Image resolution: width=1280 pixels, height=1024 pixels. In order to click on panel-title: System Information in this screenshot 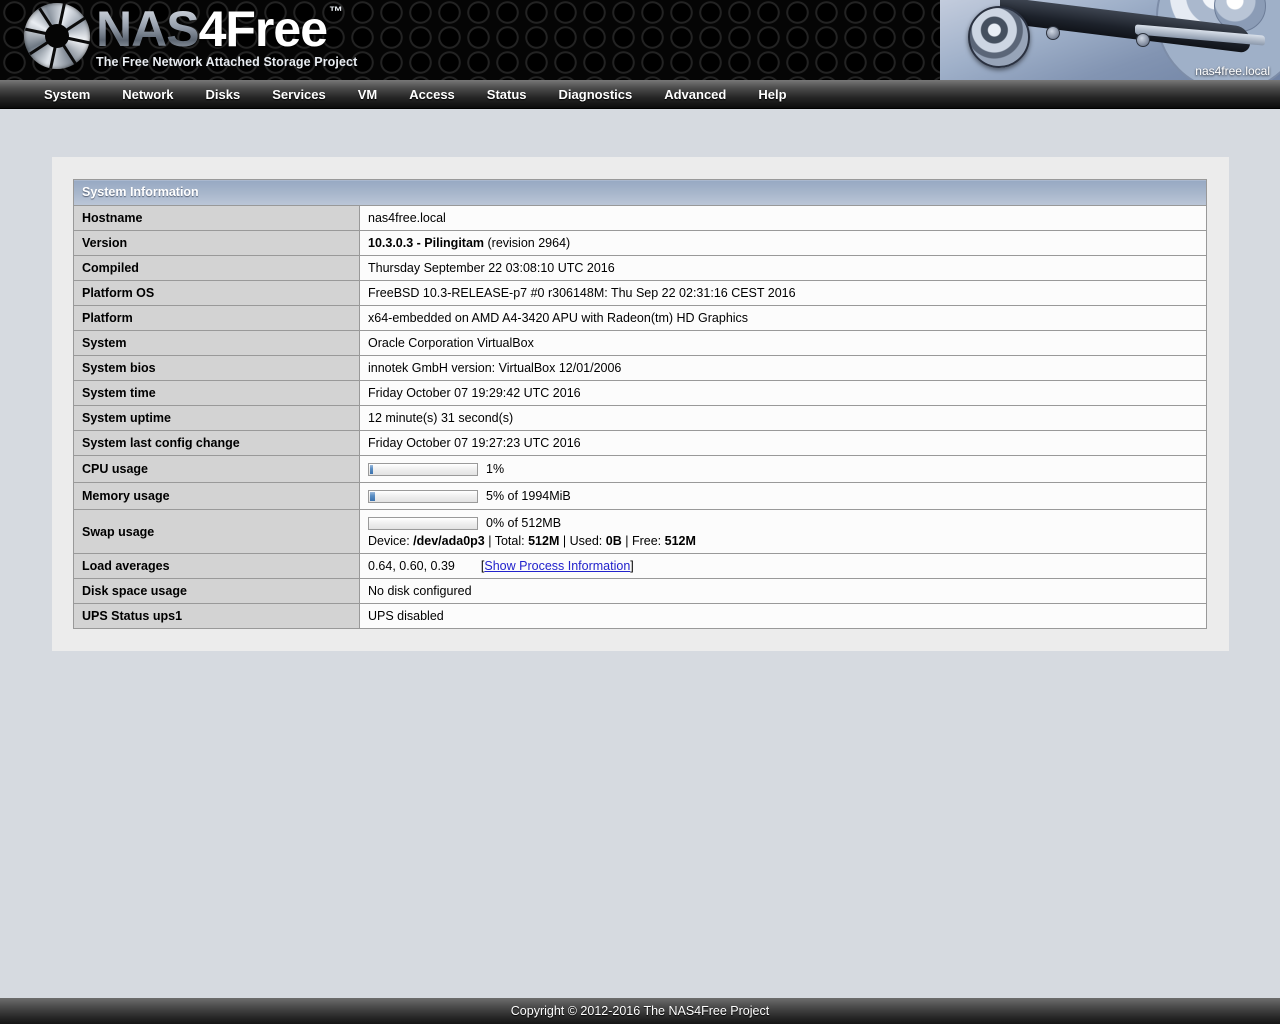, I will do `click(640, 192)`.